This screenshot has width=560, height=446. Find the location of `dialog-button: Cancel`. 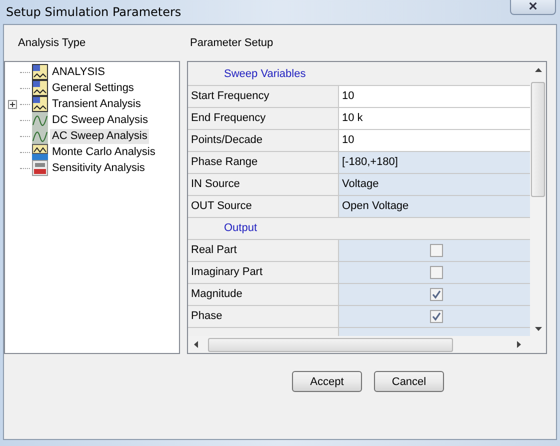

dialog-button: Cancel is located at coordinates (409, 381).